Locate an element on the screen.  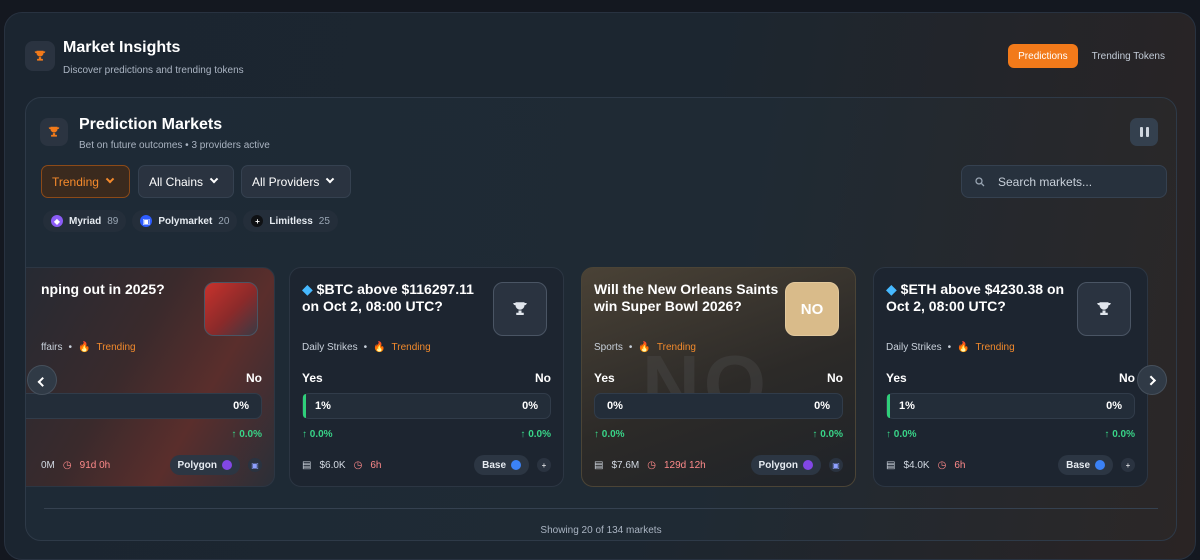
view-tabs: Predictions Trending Tokens is located at coordinates (1091, 56).